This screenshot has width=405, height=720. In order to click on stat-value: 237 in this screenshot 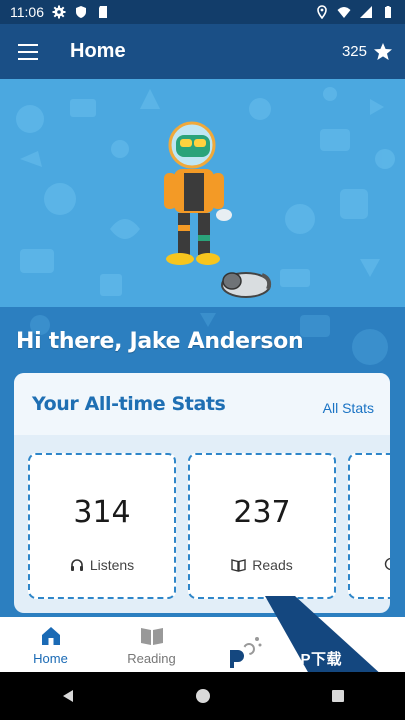, I will do `click(262, 512)`.